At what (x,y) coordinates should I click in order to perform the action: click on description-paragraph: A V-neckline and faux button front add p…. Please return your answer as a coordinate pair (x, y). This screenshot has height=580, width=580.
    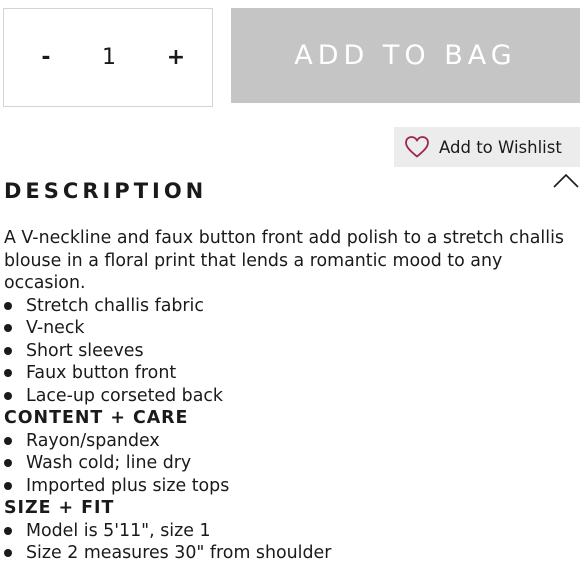
    Looking at the image, I should click on (284, 260).